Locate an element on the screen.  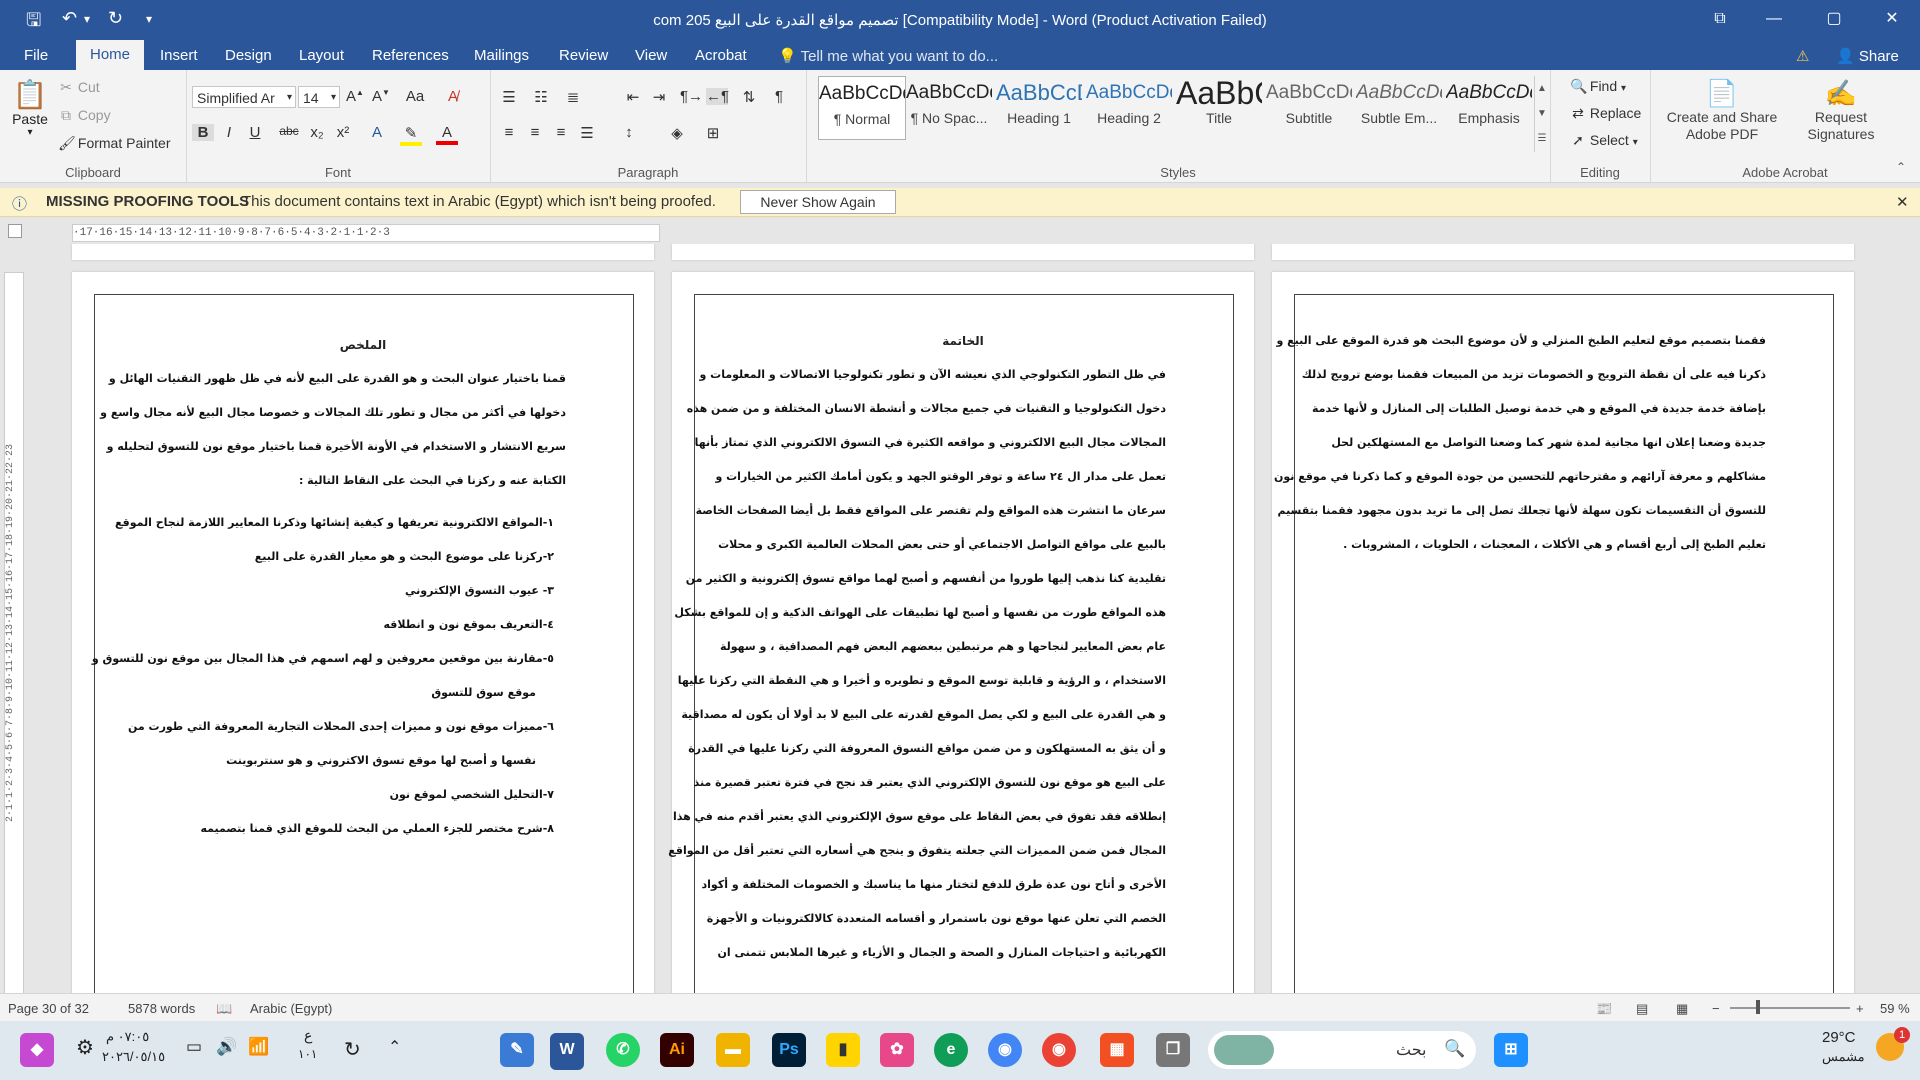
volume-icon: 🔊 is located at coordinates (226, 1047).